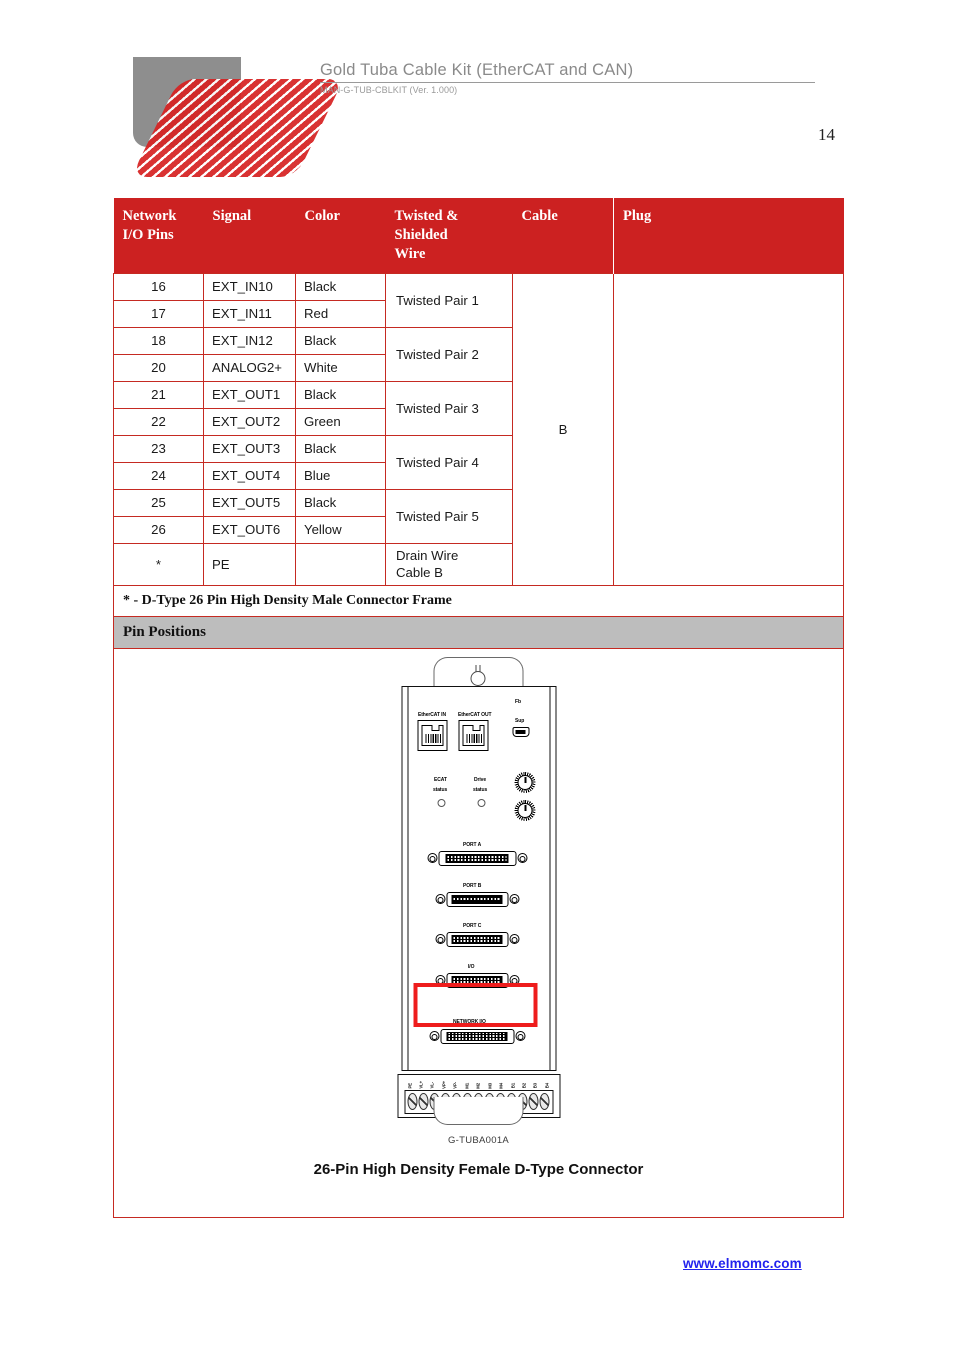  Describe the element at coordinates (249, 565) in the screenshot. I see `cell-signal: PE` at that location.